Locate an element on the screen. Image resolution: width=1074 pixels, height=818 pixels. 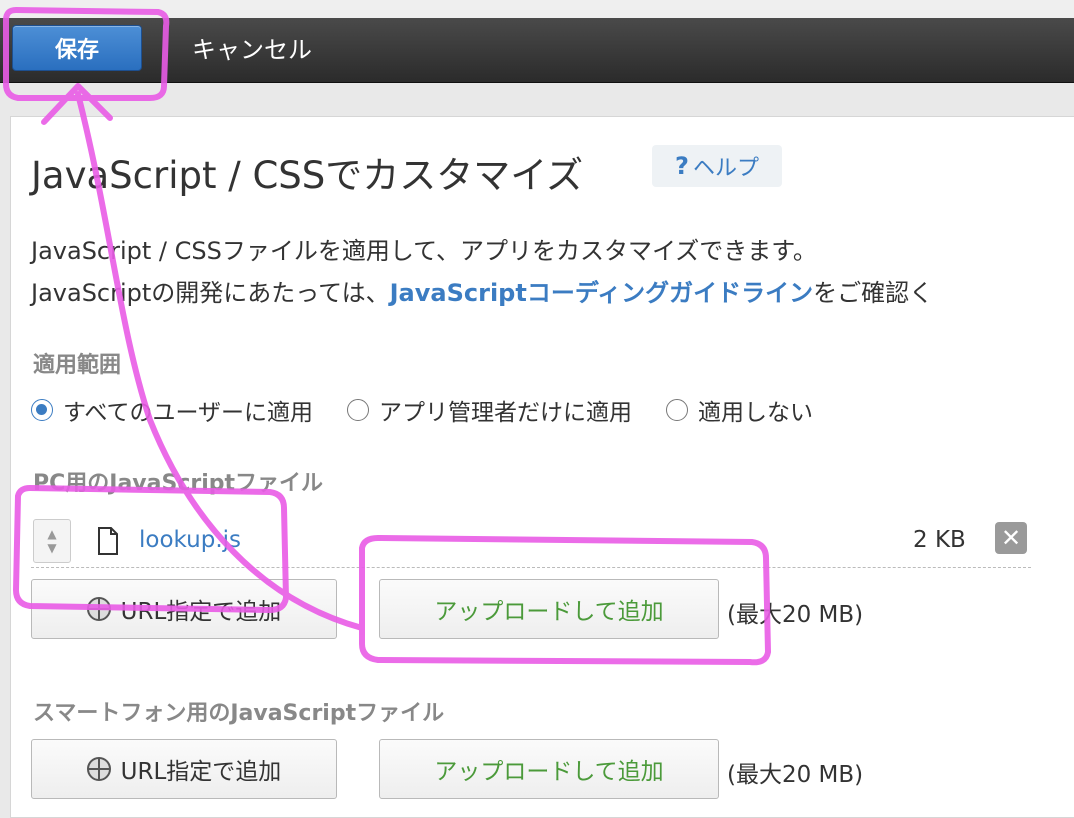
top-strip is located at coordinates (537, 9).